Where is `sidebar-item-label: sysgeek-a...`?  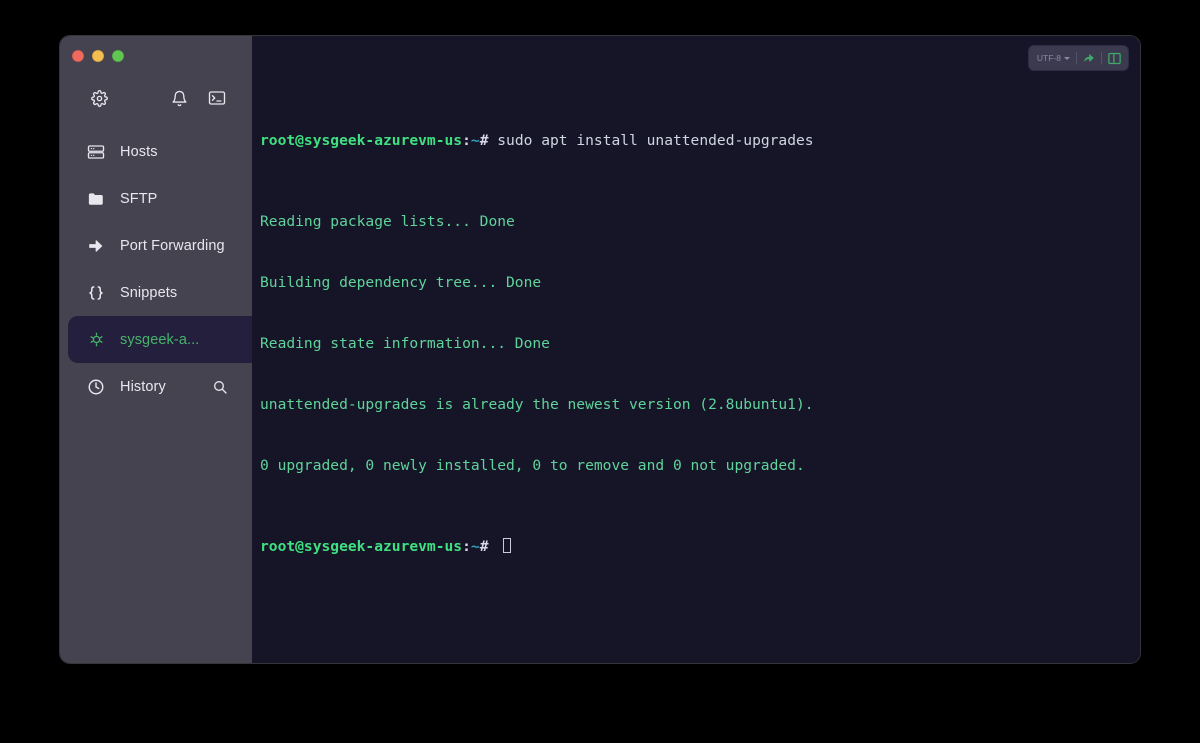 sidebar-item-label: sysgeek-a... is located at coordinates (160, 339).